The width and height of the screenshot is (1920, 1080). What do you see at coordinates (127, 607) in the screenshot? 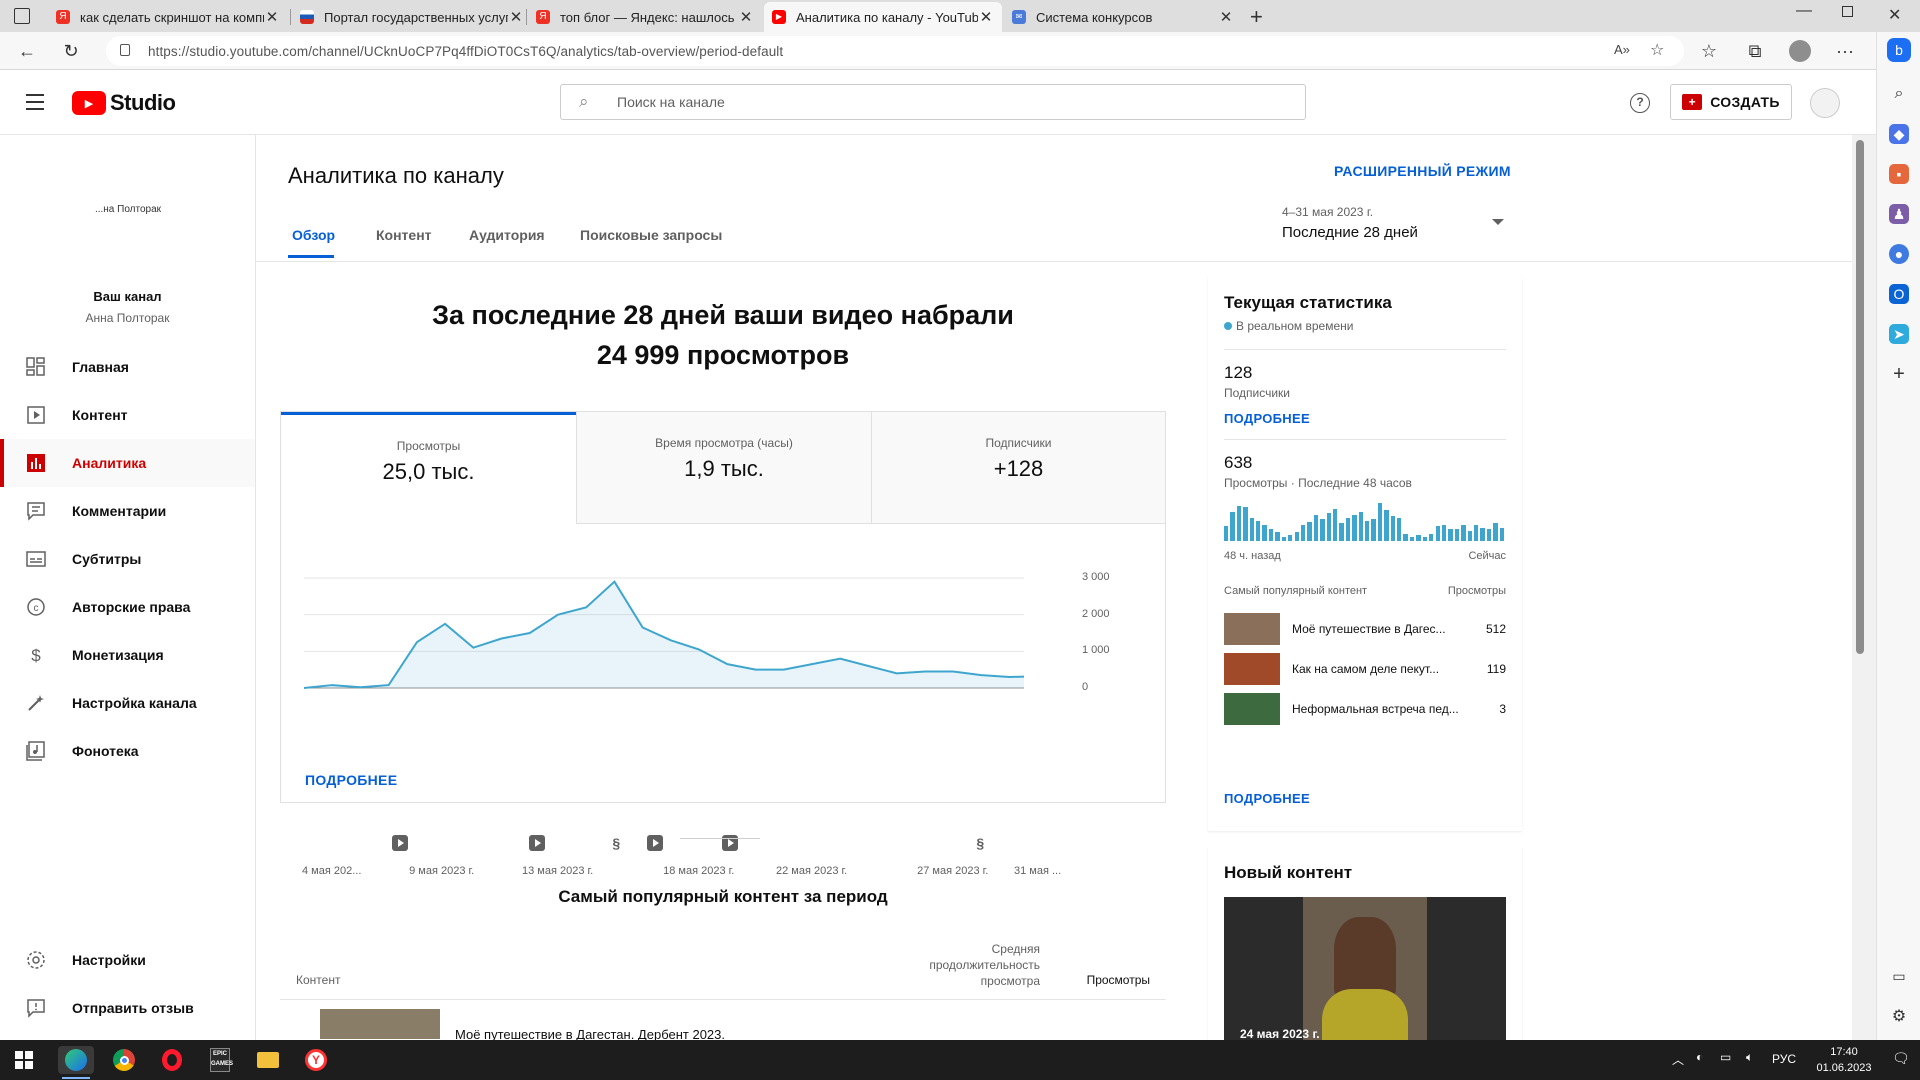
I see `sidebar-item-copyright: c Авторские права` at bounding box center [127, 607].